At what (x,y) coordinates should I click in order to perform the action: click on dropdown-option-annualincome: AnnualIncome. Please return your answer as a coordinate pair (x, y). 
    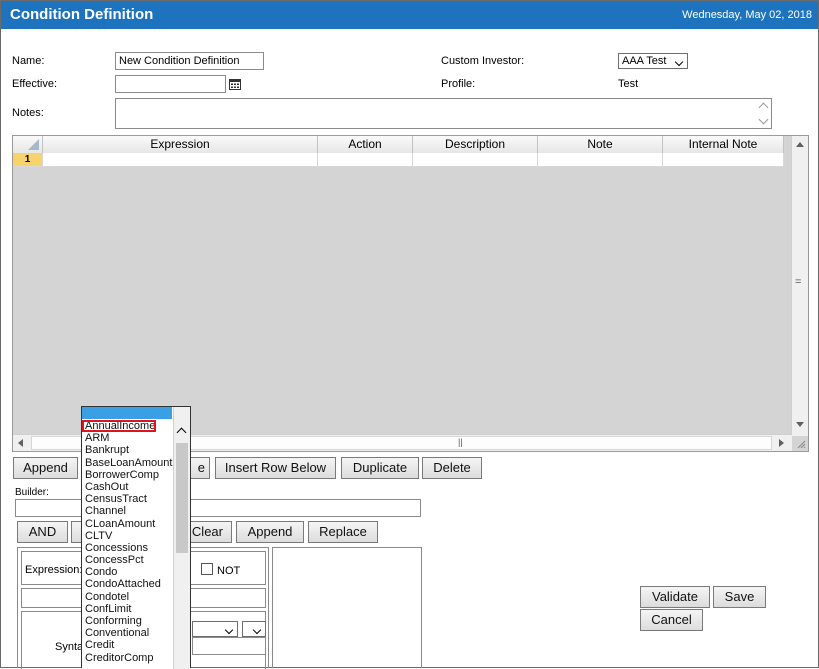
    Looking at the image, I should click on (119, 426).